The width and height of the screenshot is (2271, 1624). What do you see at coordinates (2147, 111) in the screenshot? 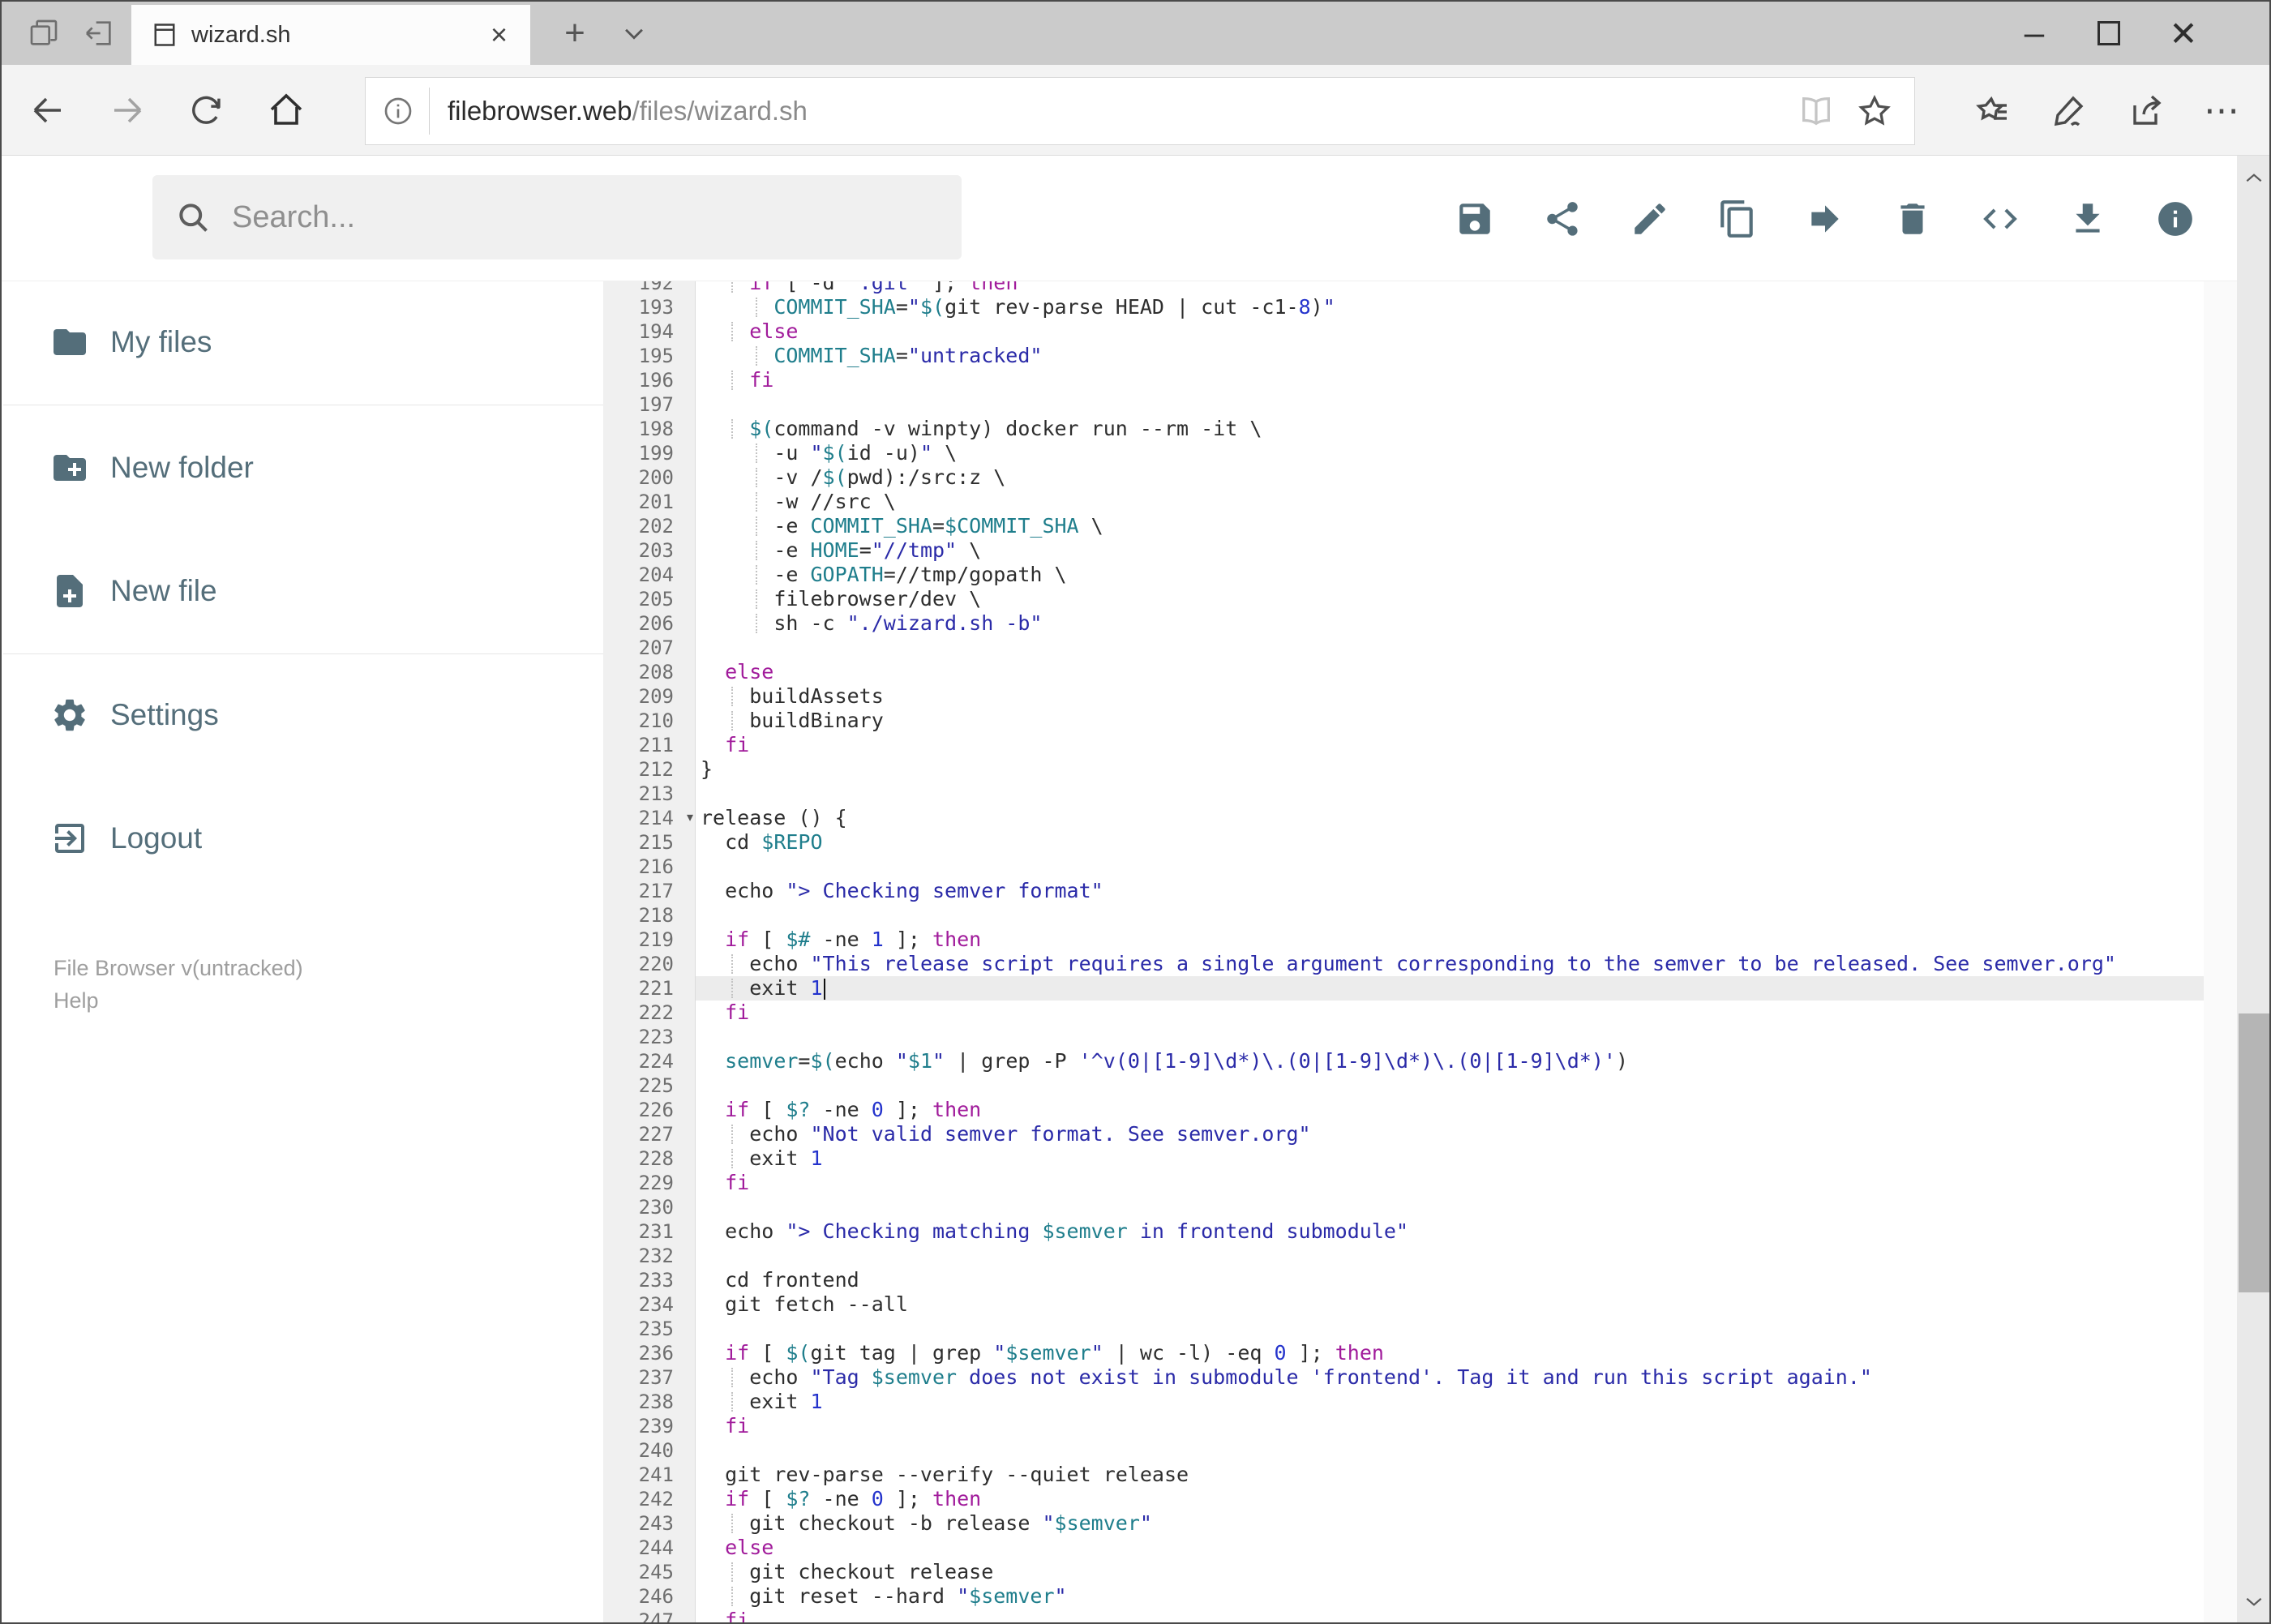
I see `share-page-button` at bounding box center [2147, 111].